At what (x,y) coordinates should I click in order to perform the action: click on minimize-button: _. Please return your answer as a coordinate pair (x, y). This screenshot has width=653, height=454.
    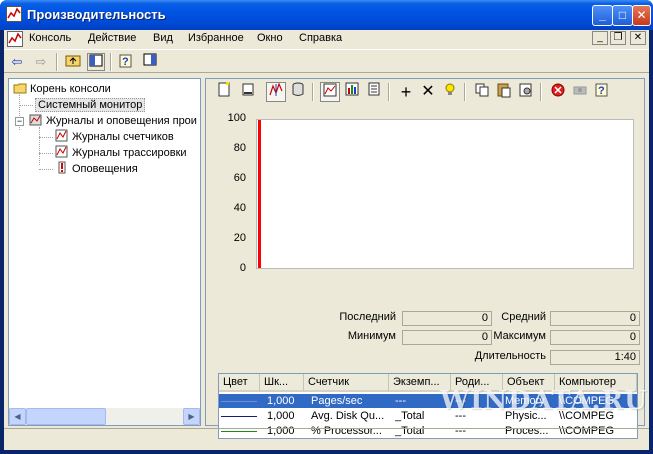
    Looking at the image, I should click on (602, 15).